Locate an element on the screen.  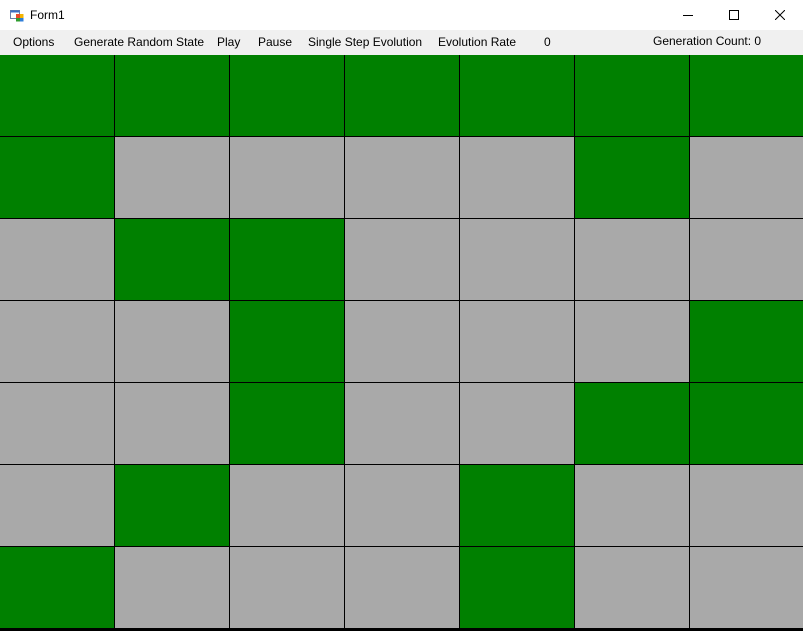
menu-evolution-rate: Evolution Rate is located at coordinates (477, 42).